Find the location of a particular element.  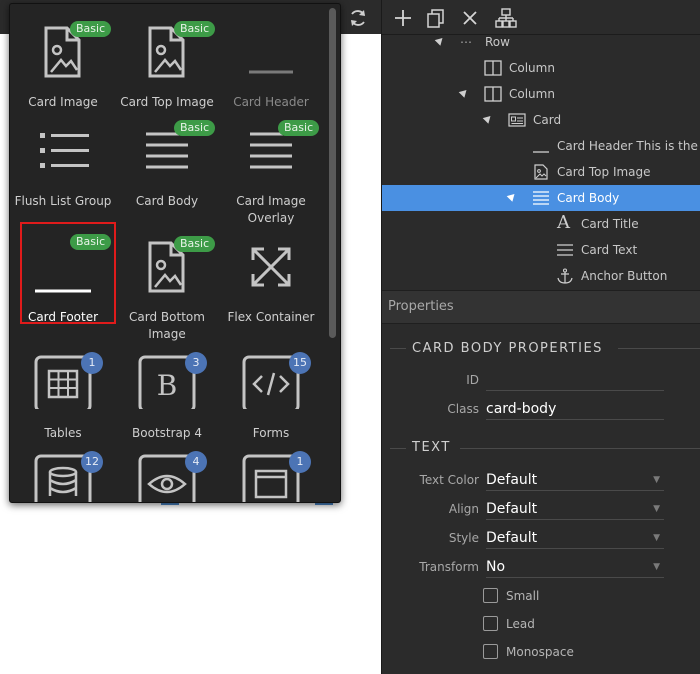

tree-node-label: Card Title is located at coordinates (610, 224).